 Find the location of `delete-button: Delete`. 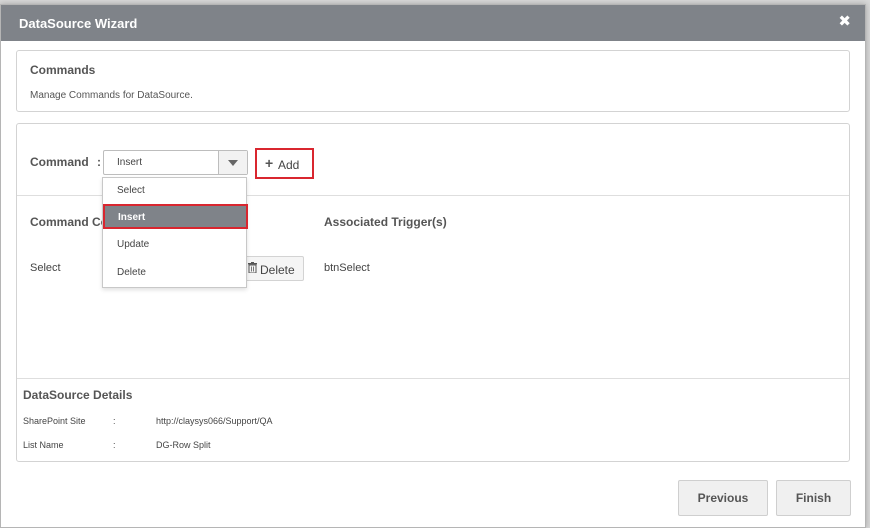

delete-button: Delete is located at coordinates (273, 268).